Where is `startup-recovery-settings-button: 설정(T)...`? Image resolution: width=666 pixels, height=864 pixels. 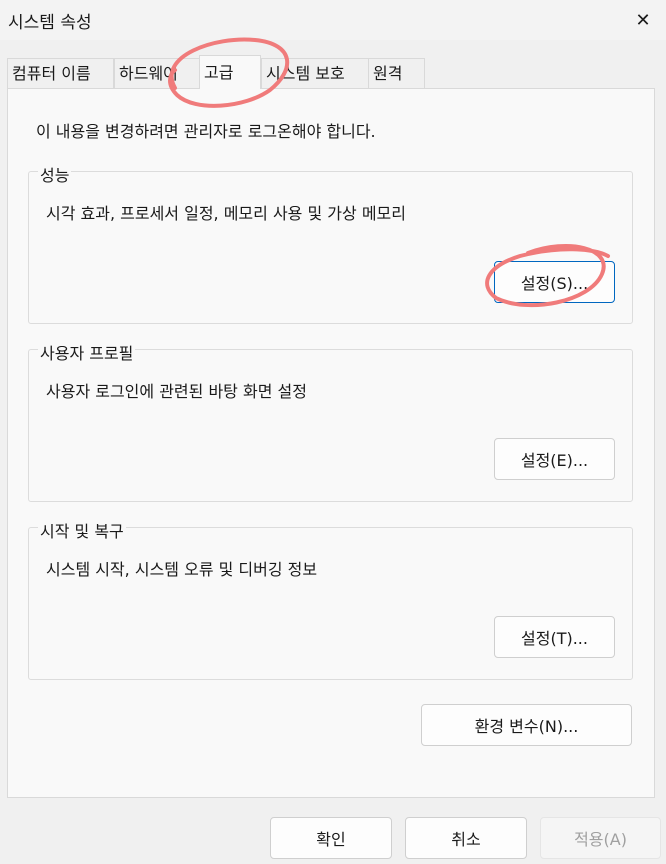 startup-recovery-settings-button: 설정(T)... is located at coordinates (554, 637).